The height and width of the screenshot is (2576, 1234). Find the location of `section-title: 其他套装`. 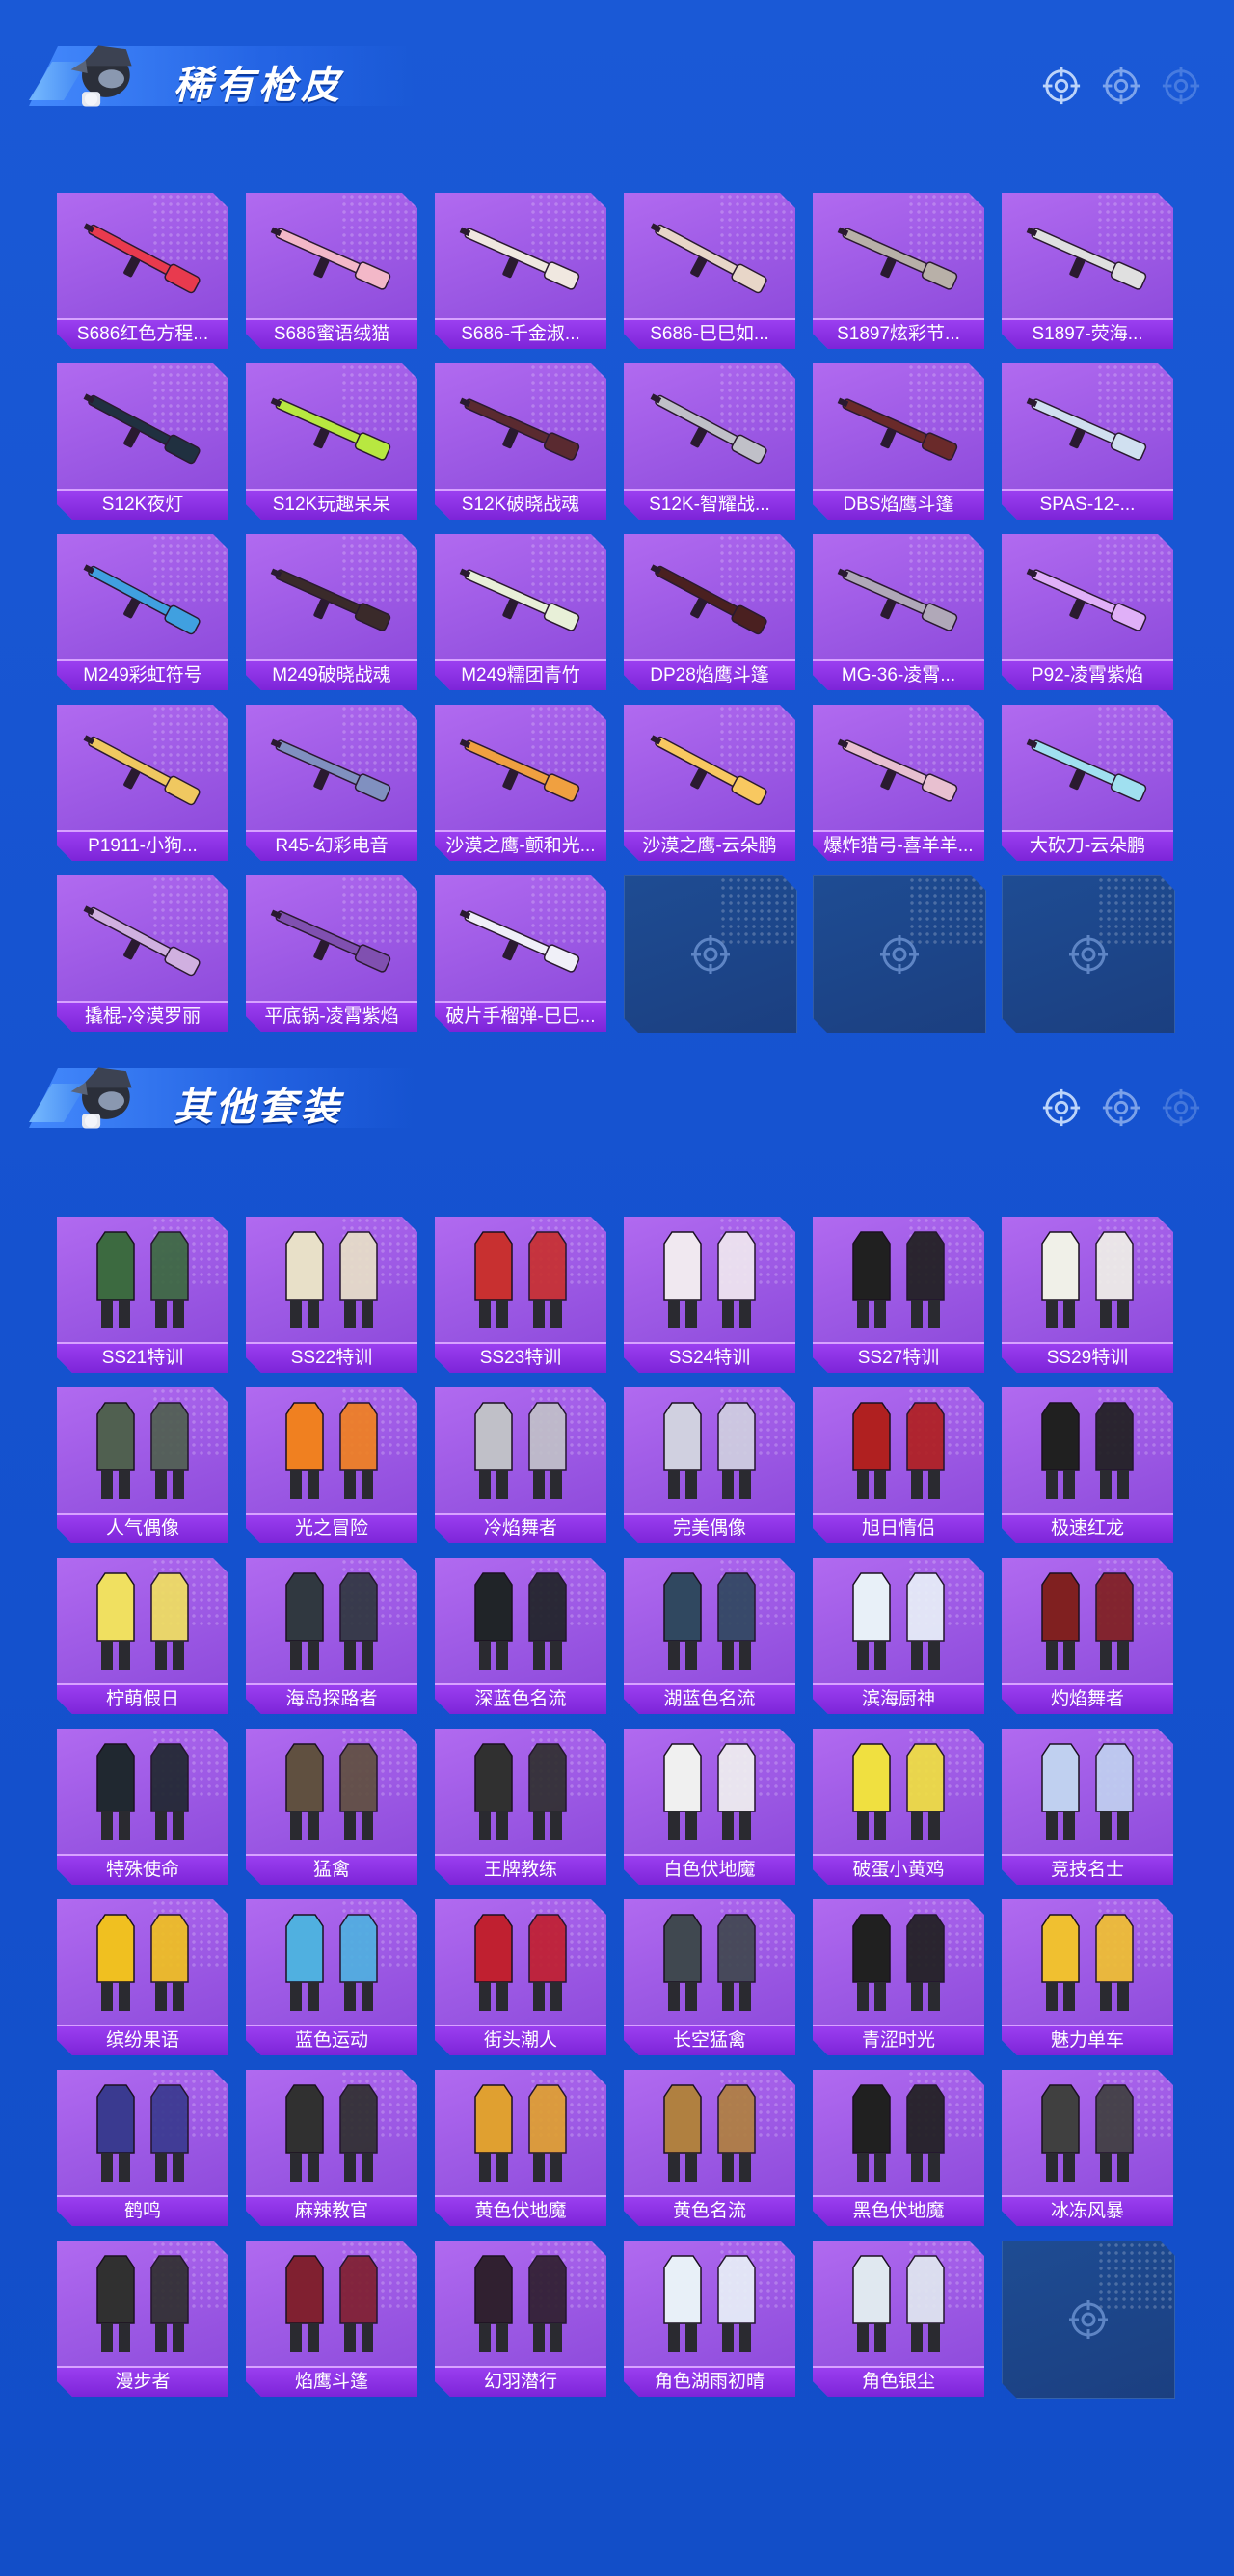

section-title: 其他套装 is located at coordinates (258, 1108).